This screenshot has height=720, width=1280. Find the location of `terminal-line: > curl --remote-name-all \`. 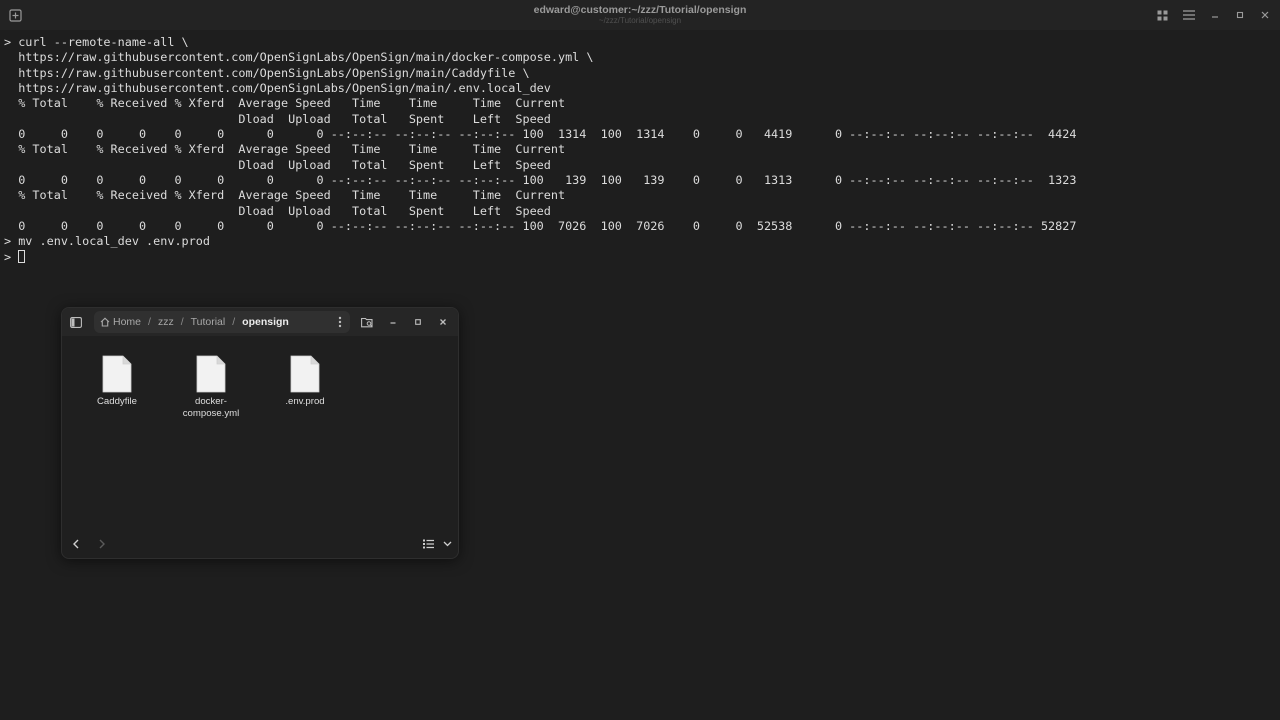

terminal-line: > curl --remote-name-all \ is located at coordinates (96, 42).